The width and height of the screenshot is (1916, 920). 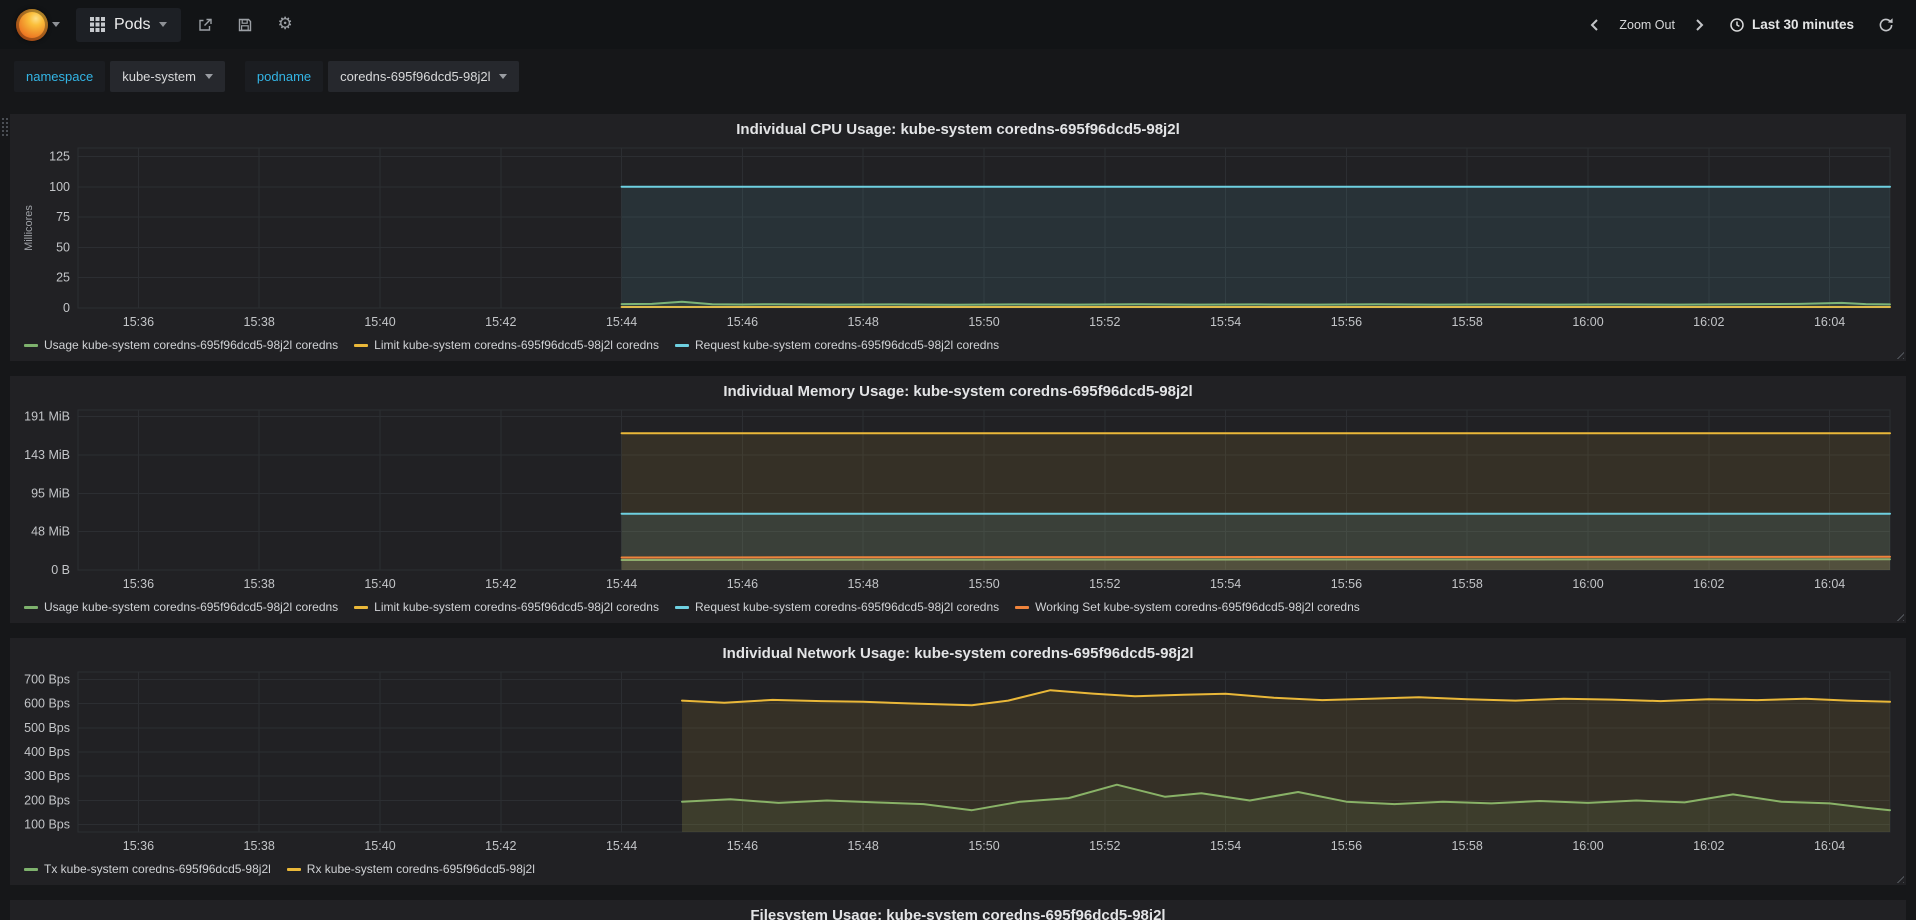 I want to click on share-button, so click(x=205, y=25).